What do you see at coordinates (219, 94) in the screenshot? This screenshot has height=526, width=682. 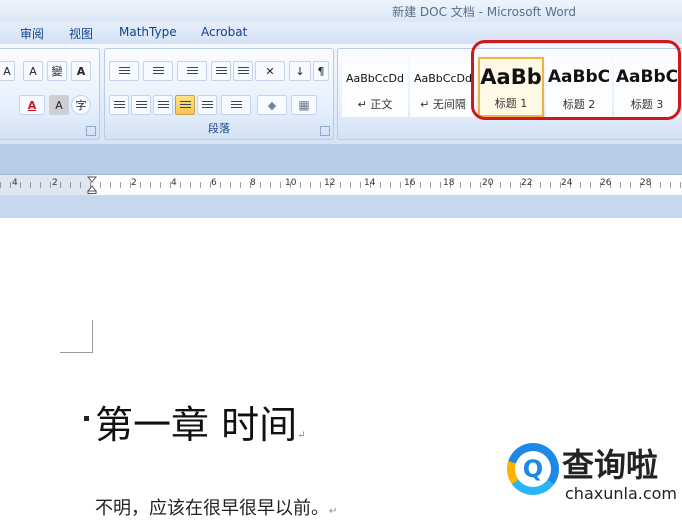 I see `paragraph-group: ✕ ↓ ¶ ◆ ▦ 段落` at bounding box center [219, 94].